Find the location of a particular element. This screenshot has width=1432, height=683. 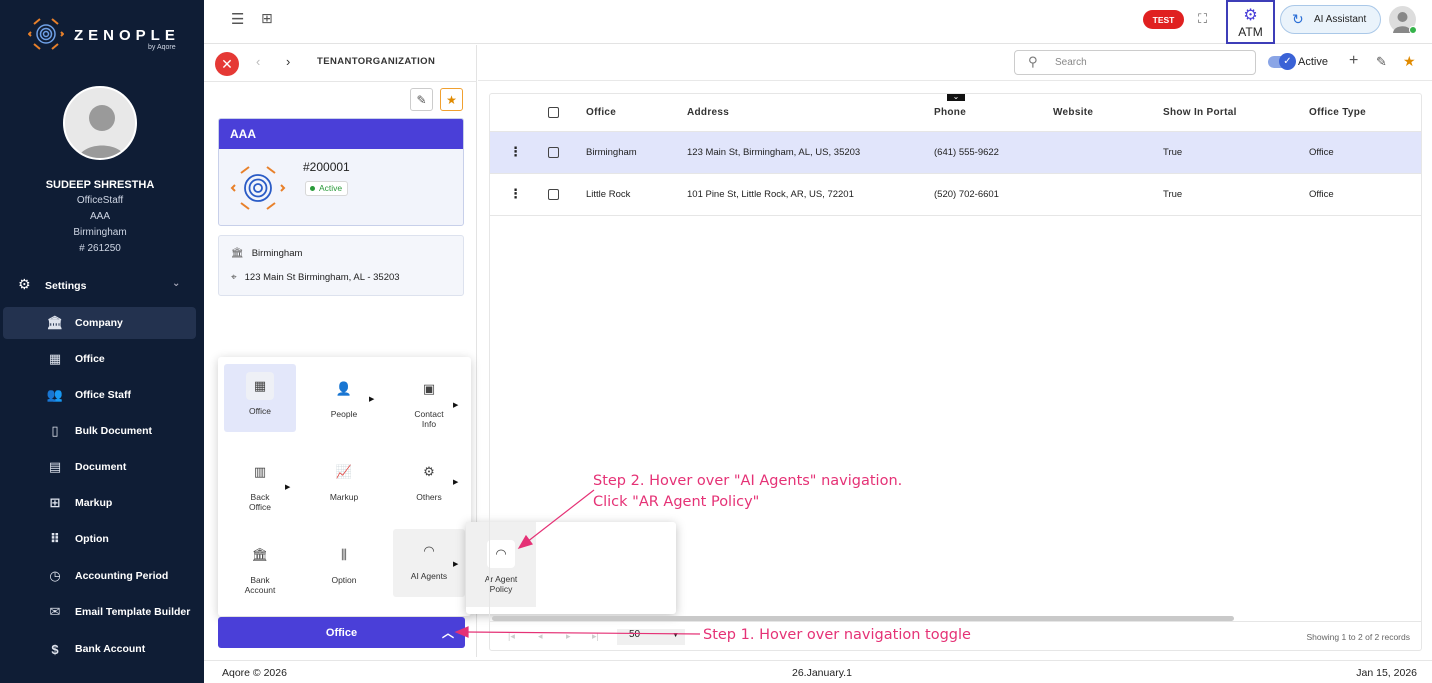

sidebar-item-label: Bulk Document is located at coordinates (114, 431).